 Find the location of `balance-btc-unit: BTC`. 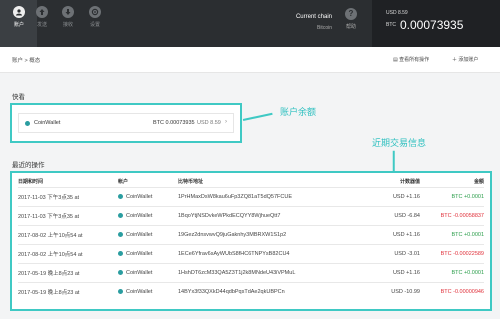

balance-btc-unit: BTC is located at coordinates (391, 25).